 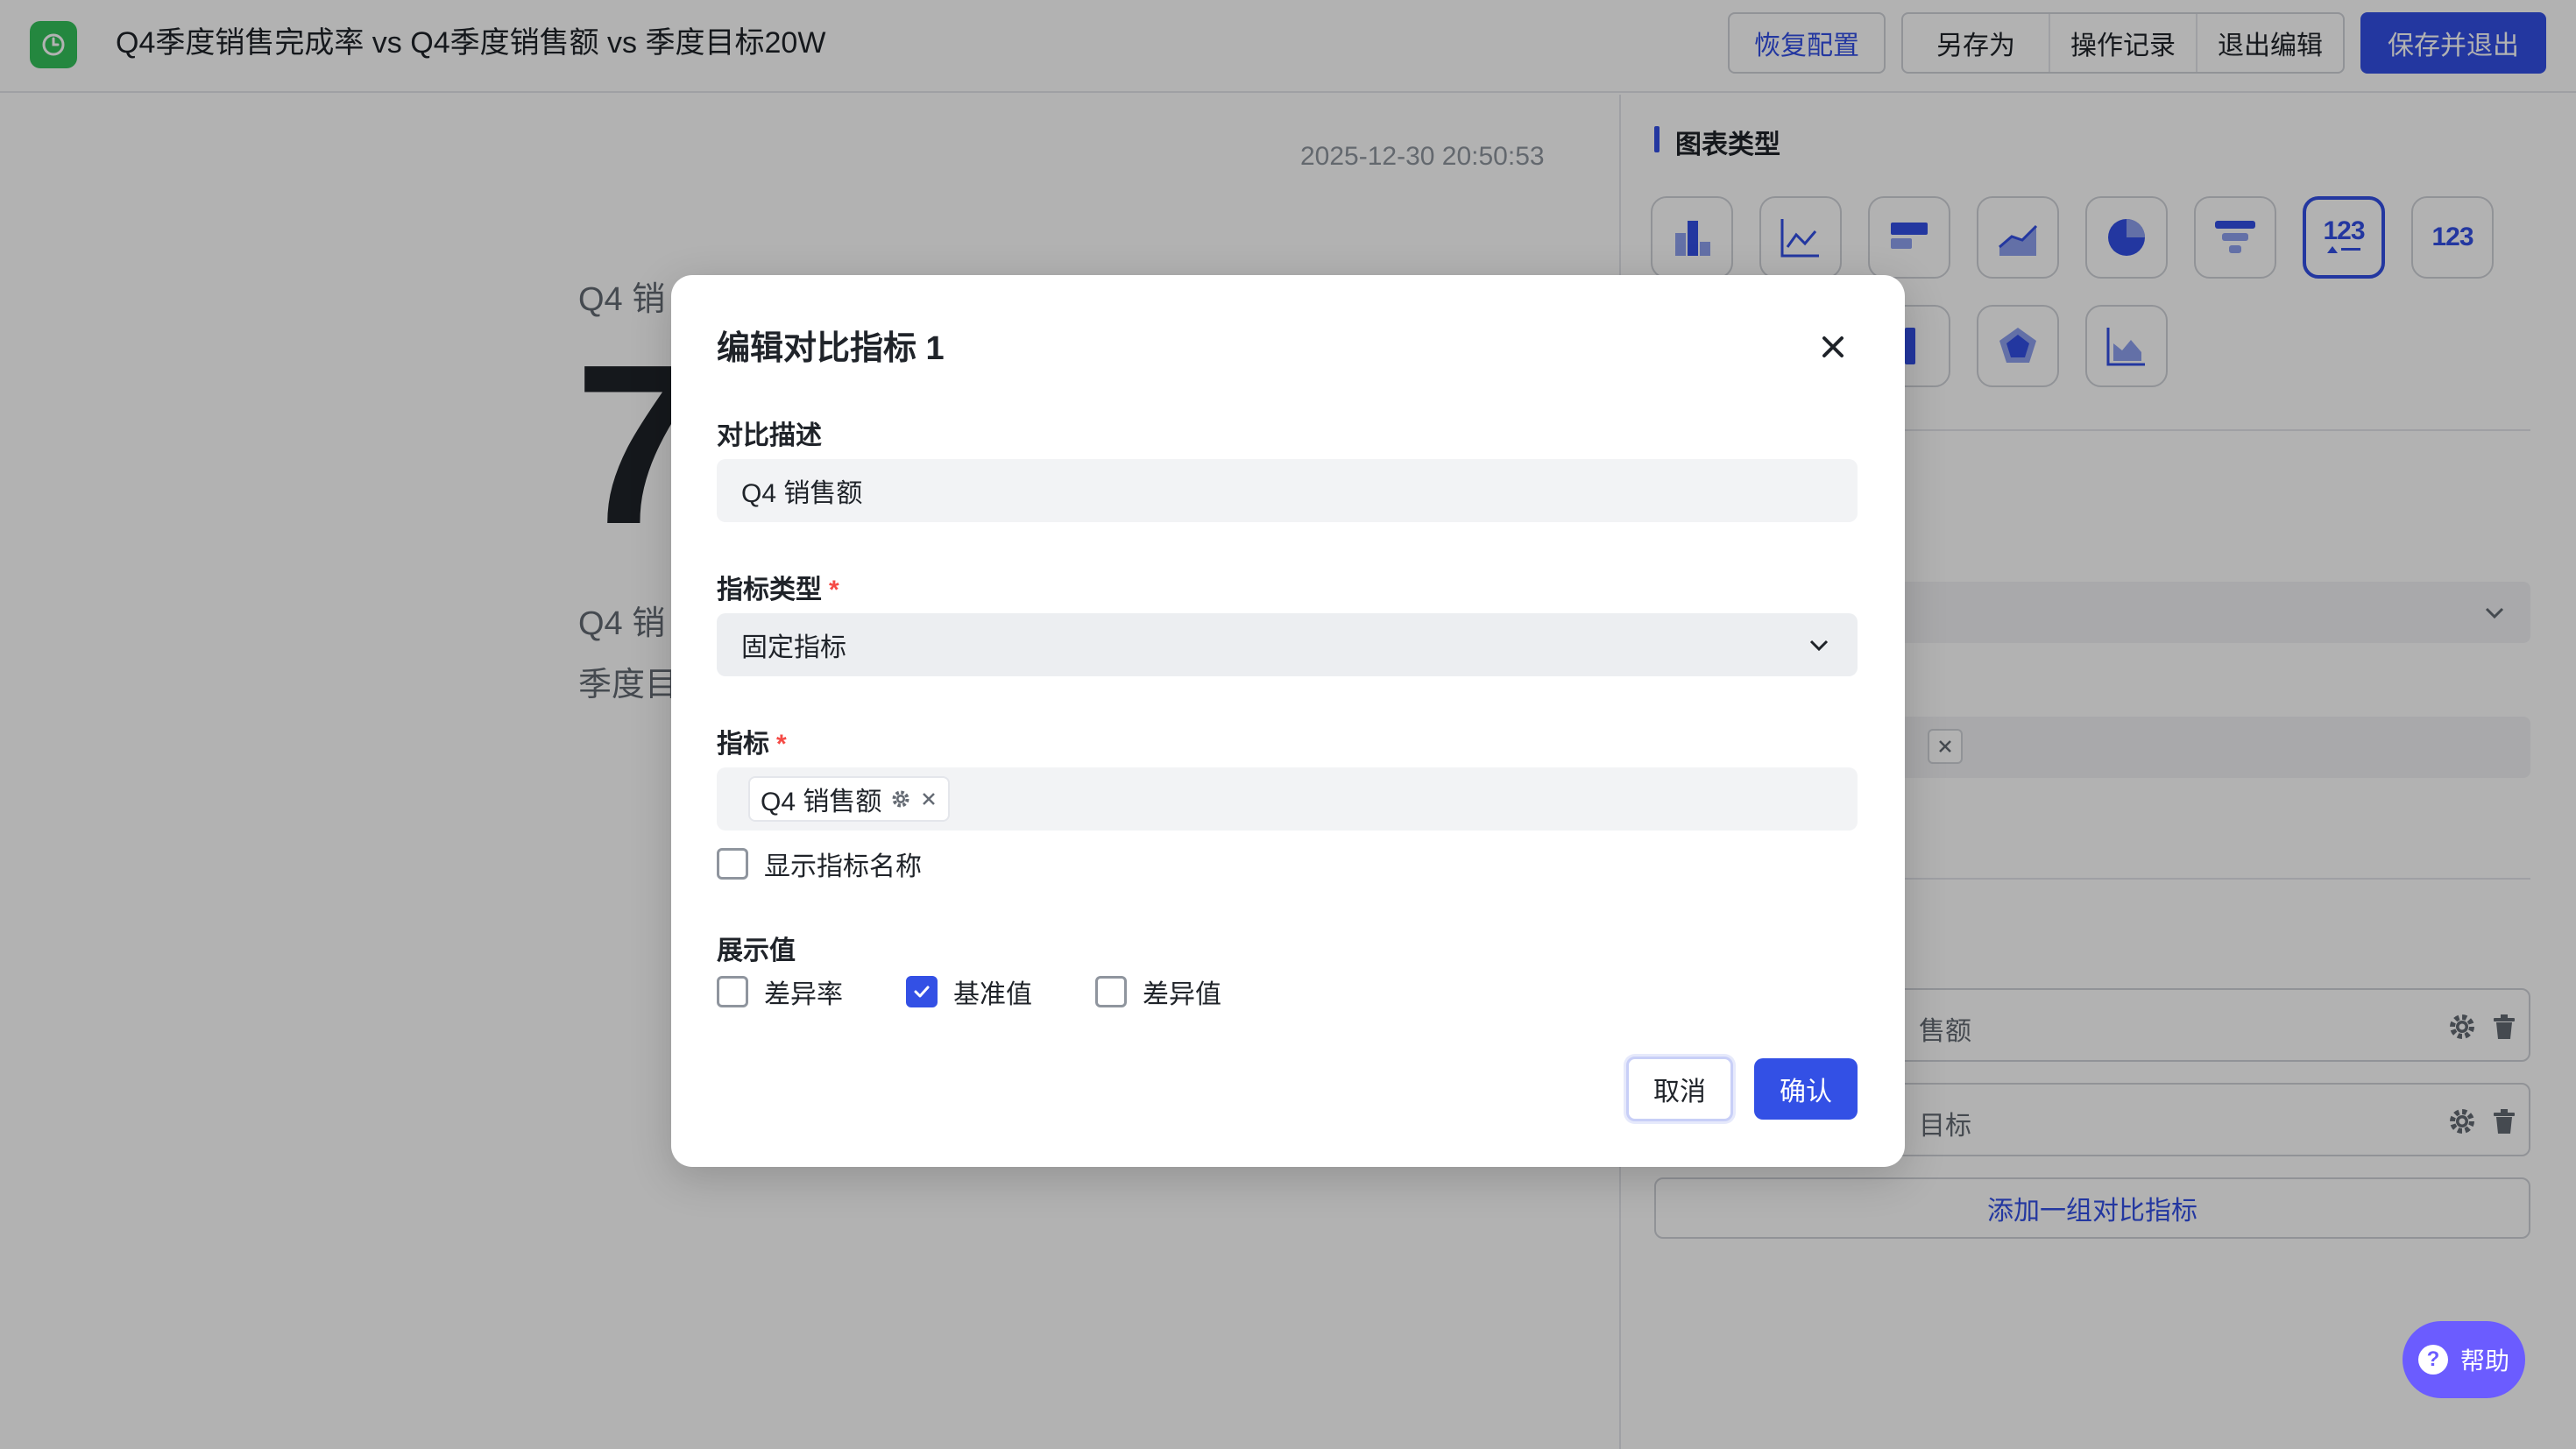 What do you see at coordinates (1819, 646) in the screenshot?
I see `chevron-down-icon` at bounding box center [1819, 646].